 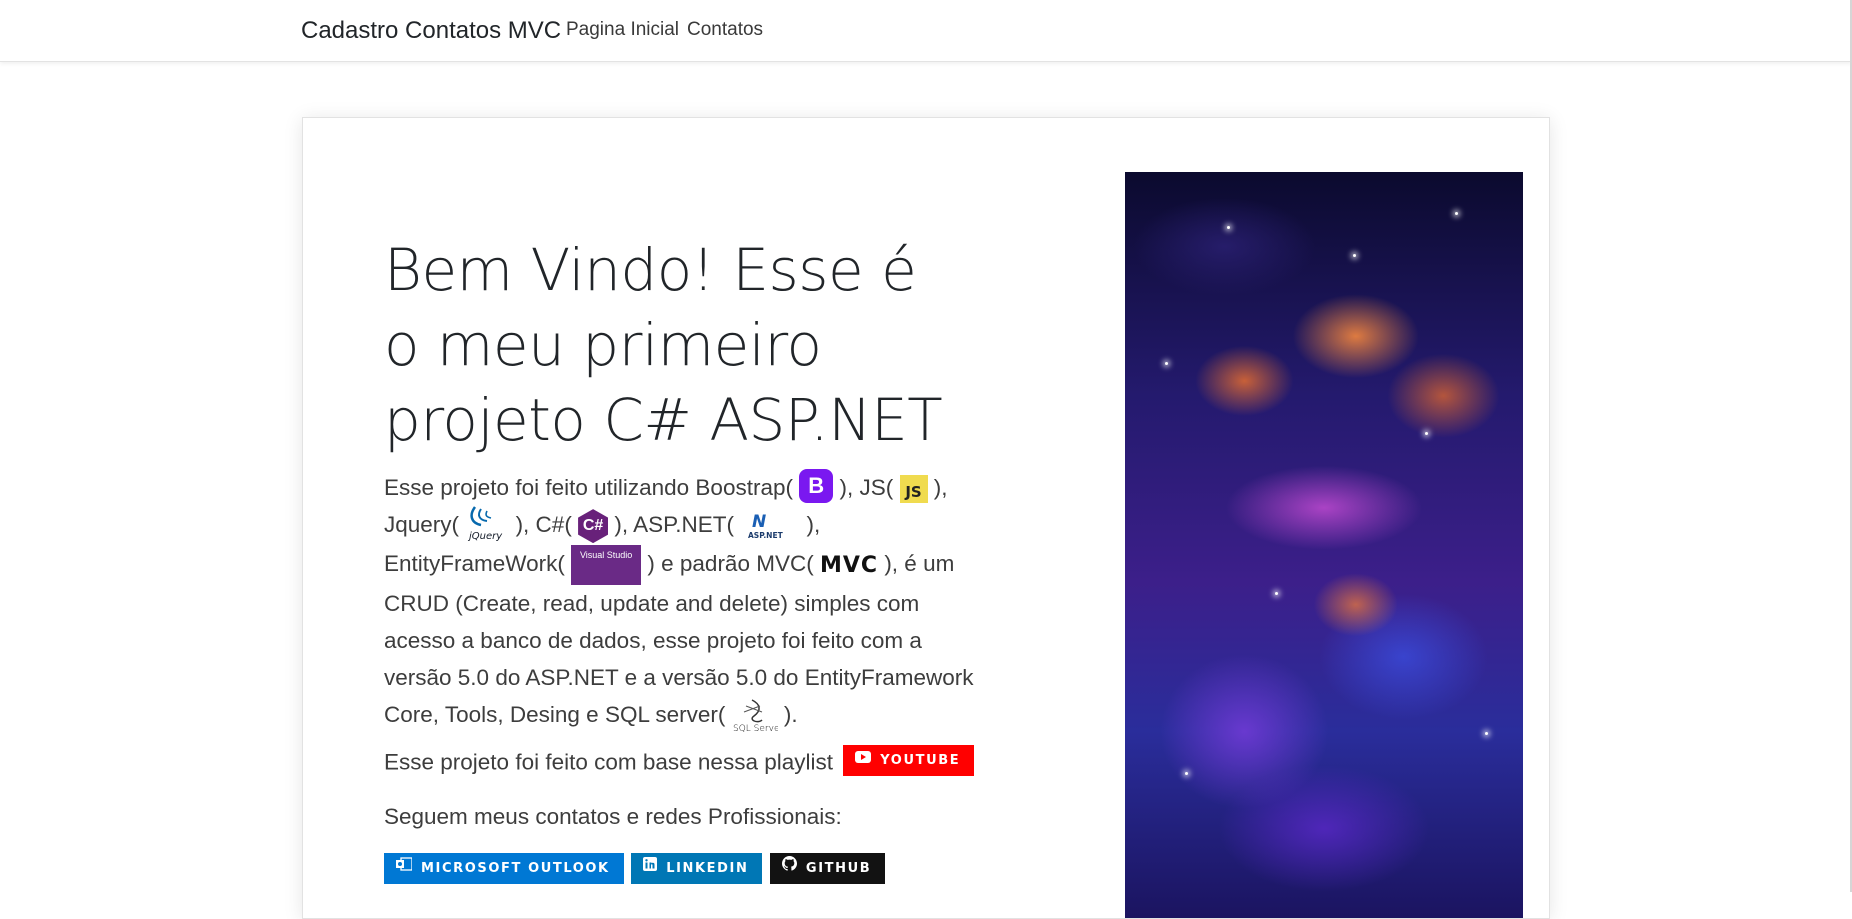 I want to click on svg-text: jQuery, so click(x=485, y=536).